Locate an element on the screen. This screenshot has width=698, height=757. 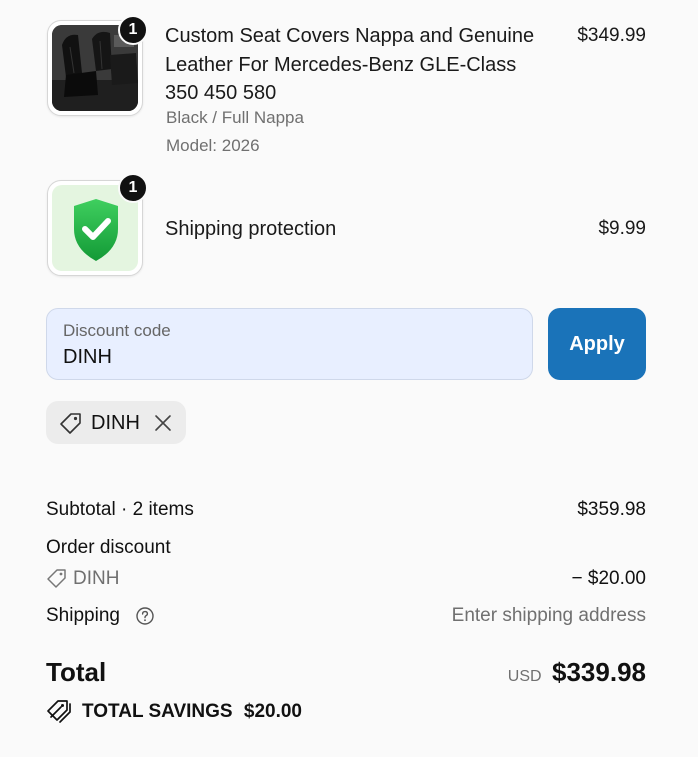
product-variant: Black / Full Nappa is located at coordinates (235, 117).